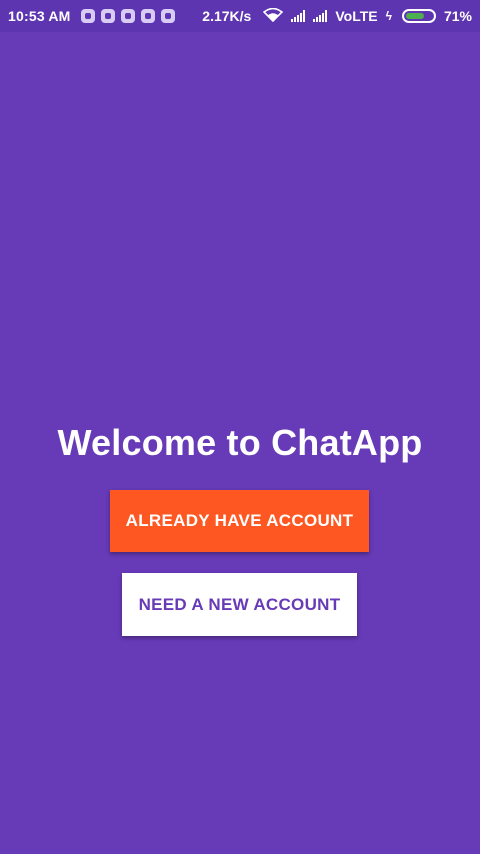  Describe the element at coordinates (39, 16) in the screenshot. I see `status-time: 10:53 AM` at that location.